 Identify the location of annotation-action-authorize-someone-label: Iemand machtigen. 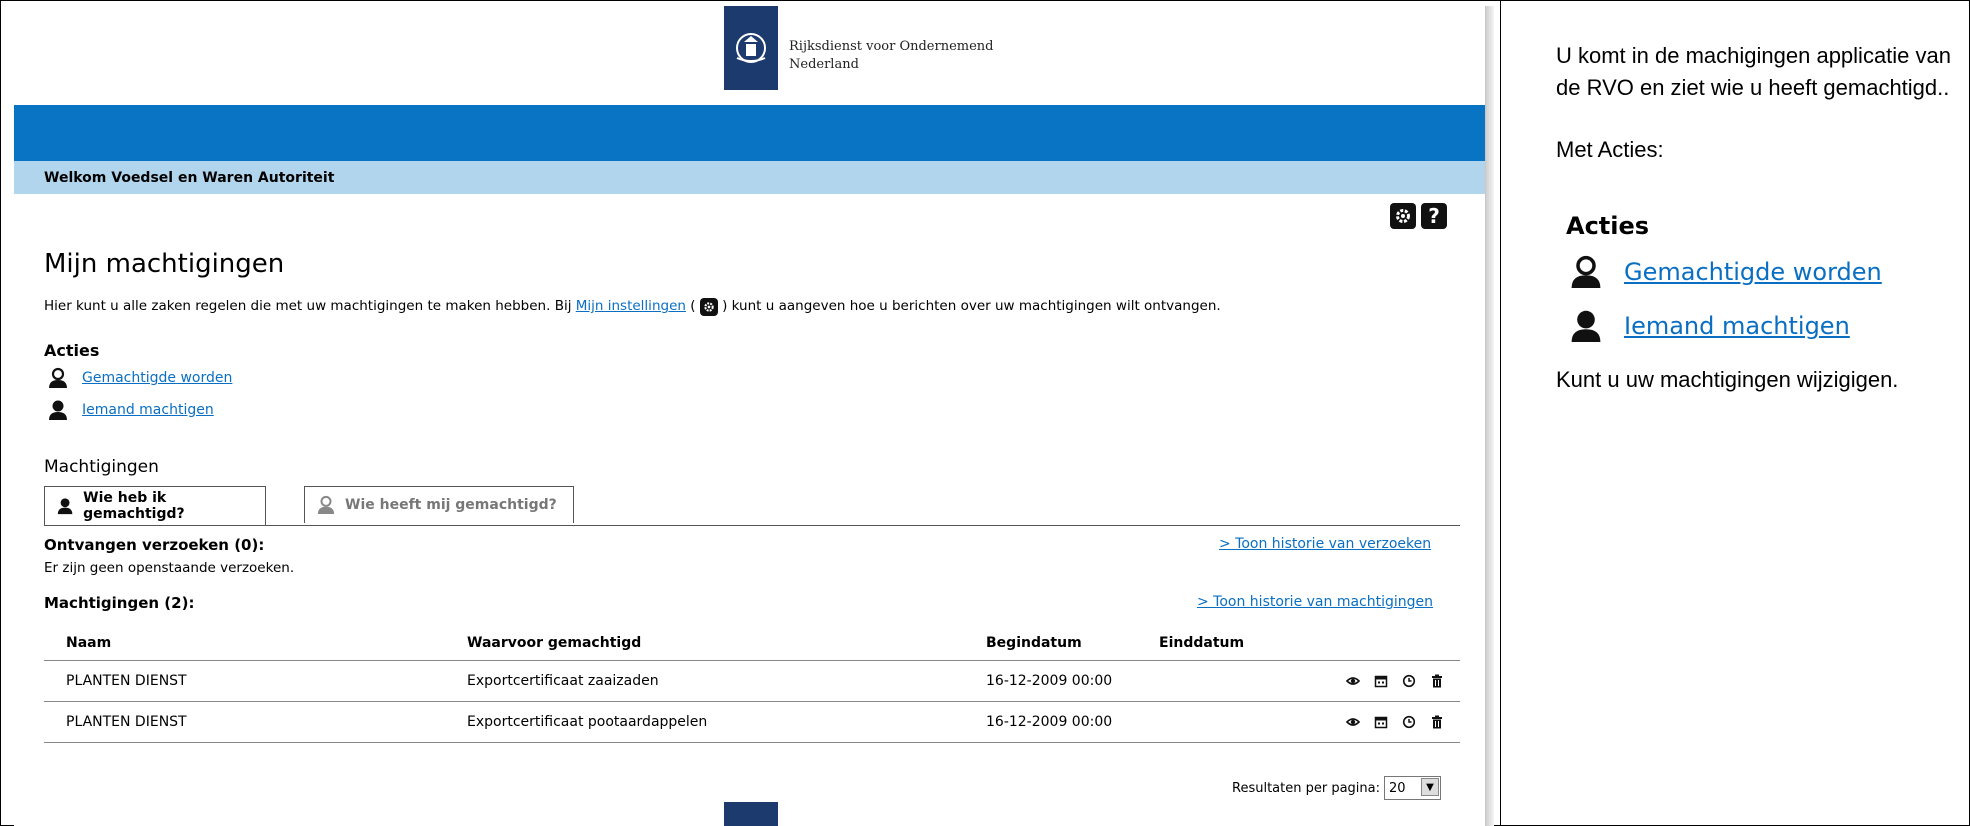
(1737, 326).